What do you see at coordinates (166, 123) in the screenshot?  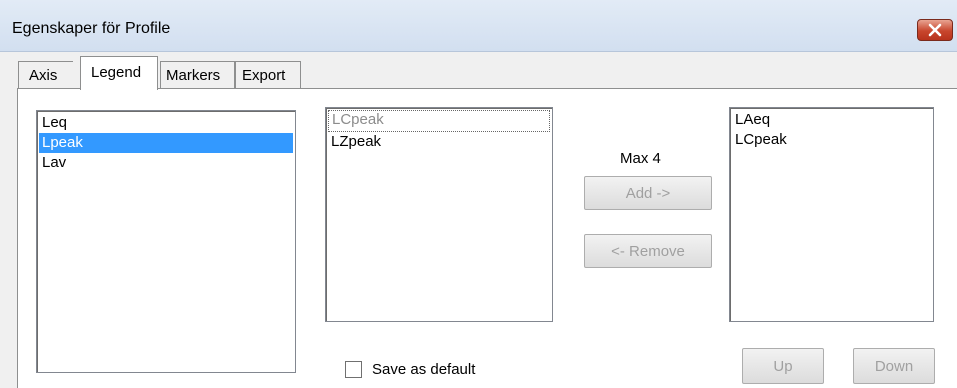 I see `list-item: Leq` at bounding box center [166, 123].